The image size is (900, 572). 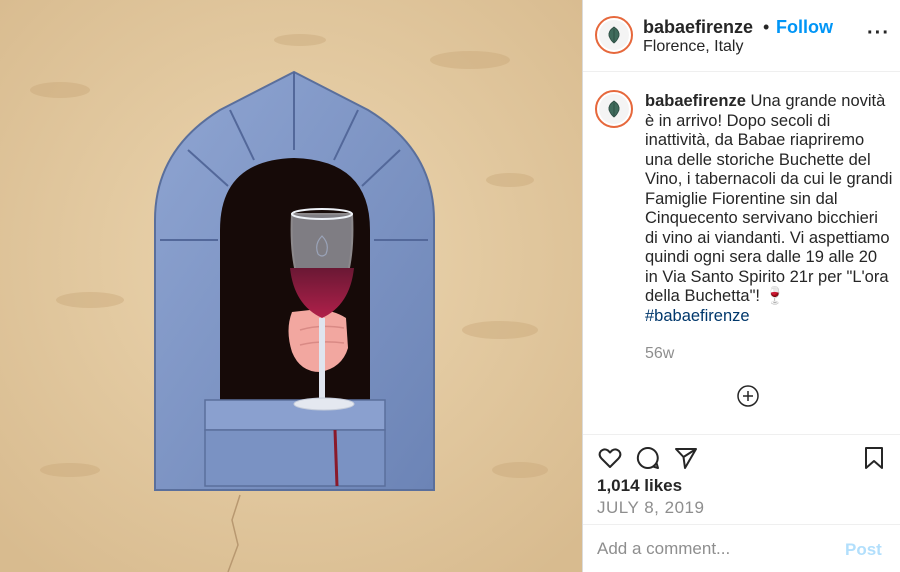 I want to click on avatar, so click(x=614, y=35).